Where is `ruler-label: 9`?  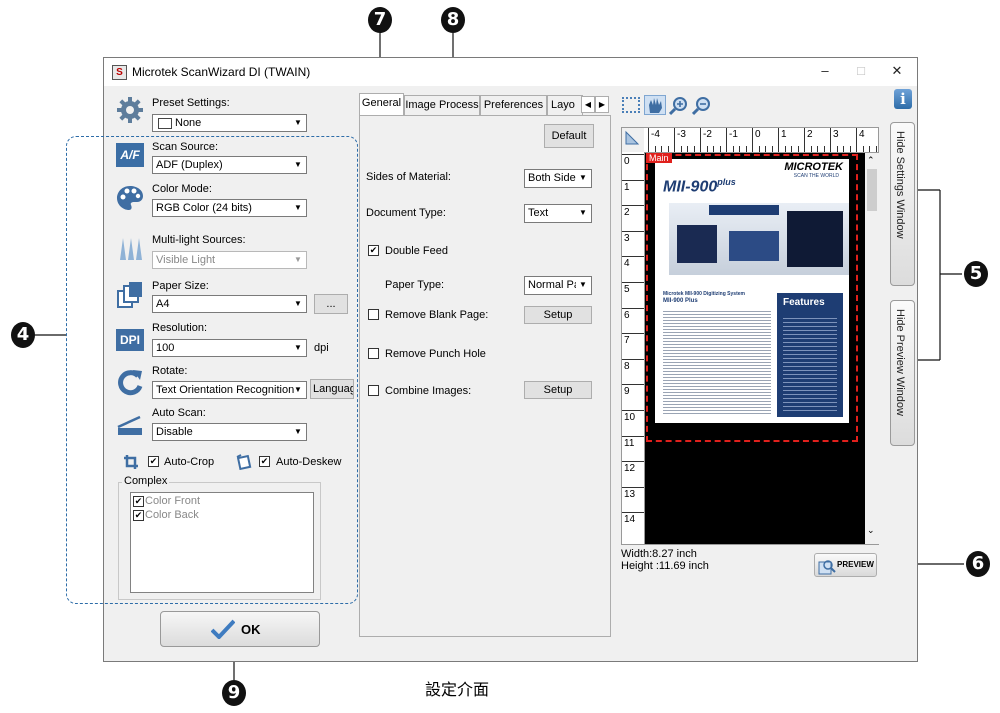
ruler-label: 9 is located at coordinates (627, 392).